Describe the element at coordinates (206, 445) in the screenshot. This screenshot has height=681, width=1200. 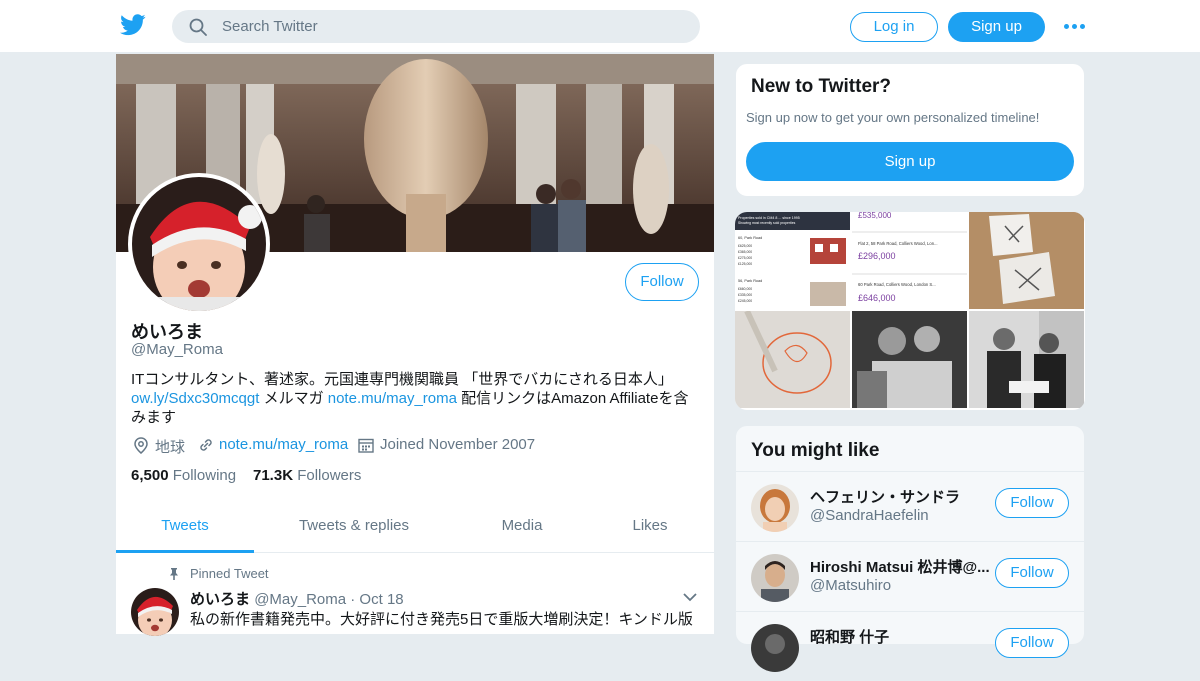
I see `link-icon` at that location.